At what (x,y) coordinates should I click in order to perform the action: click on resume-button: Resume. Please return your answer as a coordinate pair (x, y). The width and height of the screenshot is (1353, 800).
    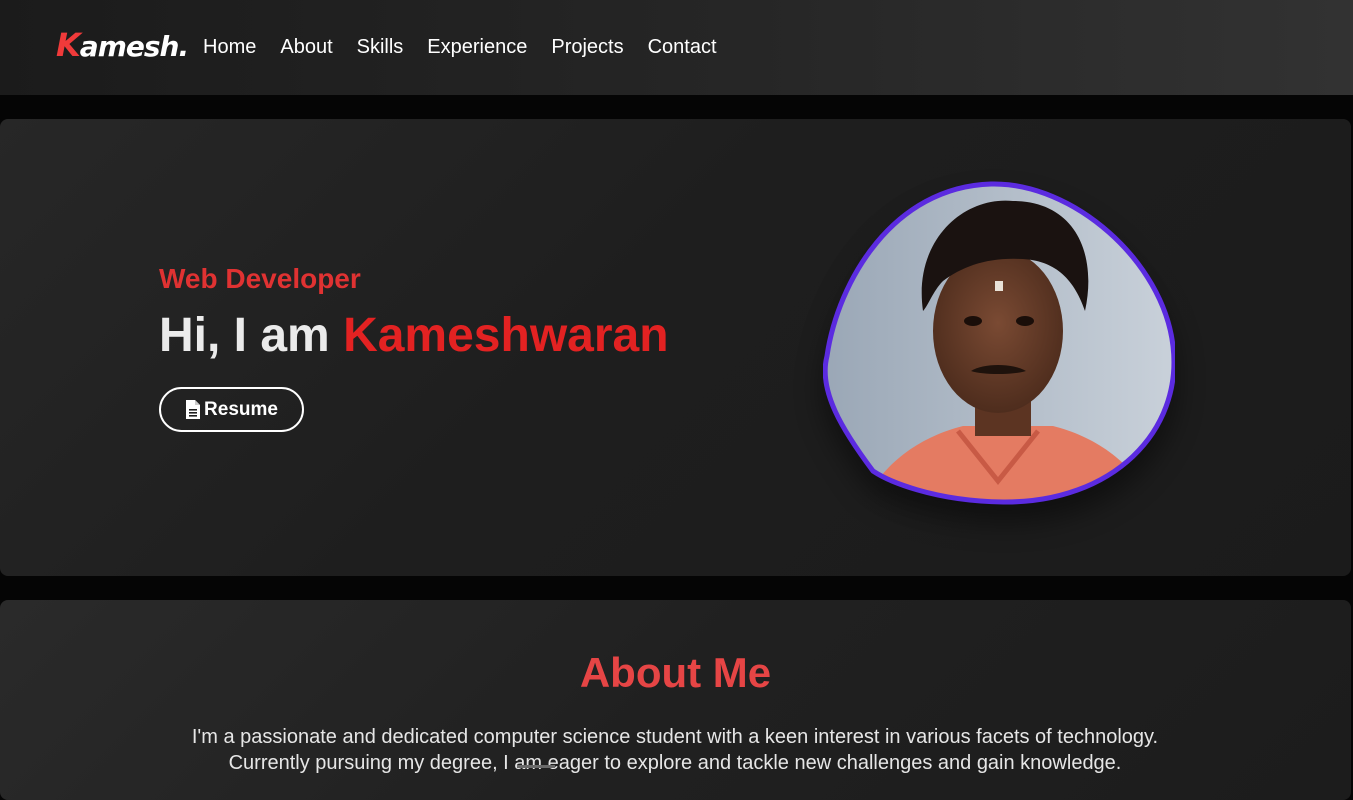
    Looking at the image, I should click on (231, 409).